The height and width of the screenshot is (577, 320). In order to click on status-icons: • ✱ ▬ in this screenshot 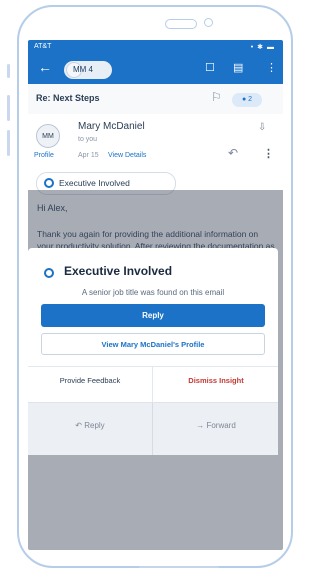, I will do `click(262, 47)`.